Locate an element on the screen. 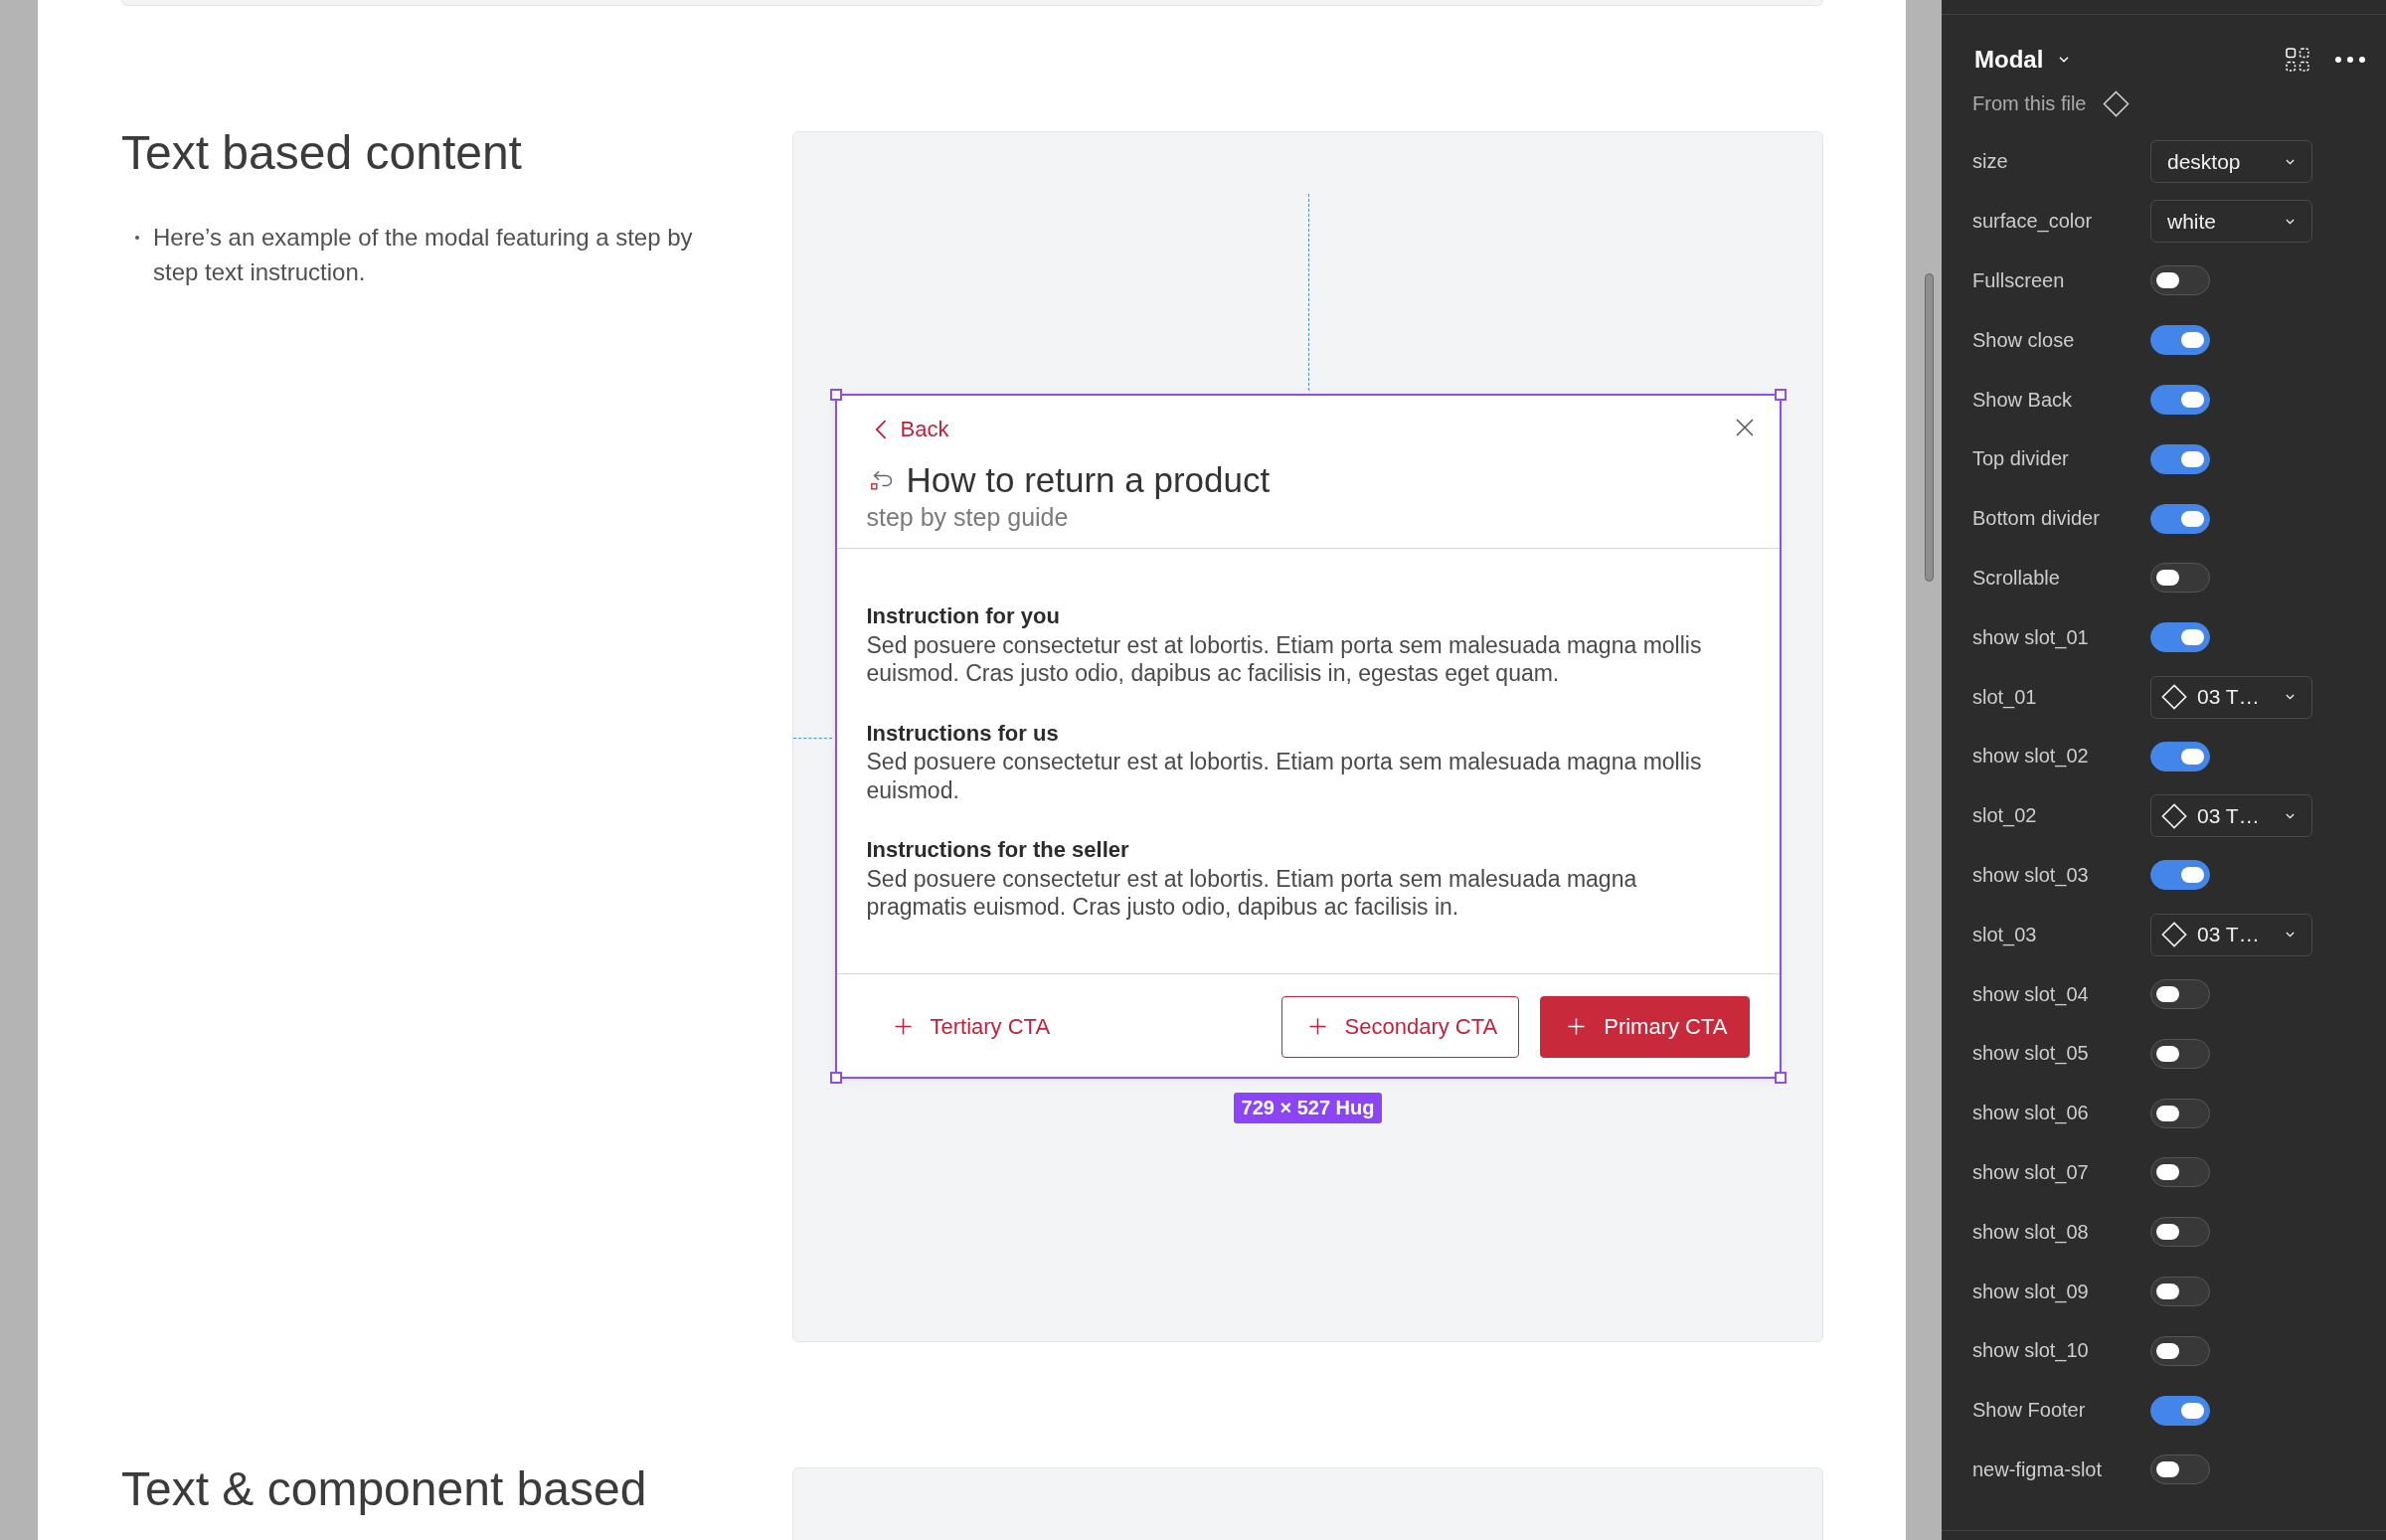 This screenshot has width=2386, height=1540. section-heading: Text based content is located at coordinates (322, 153).